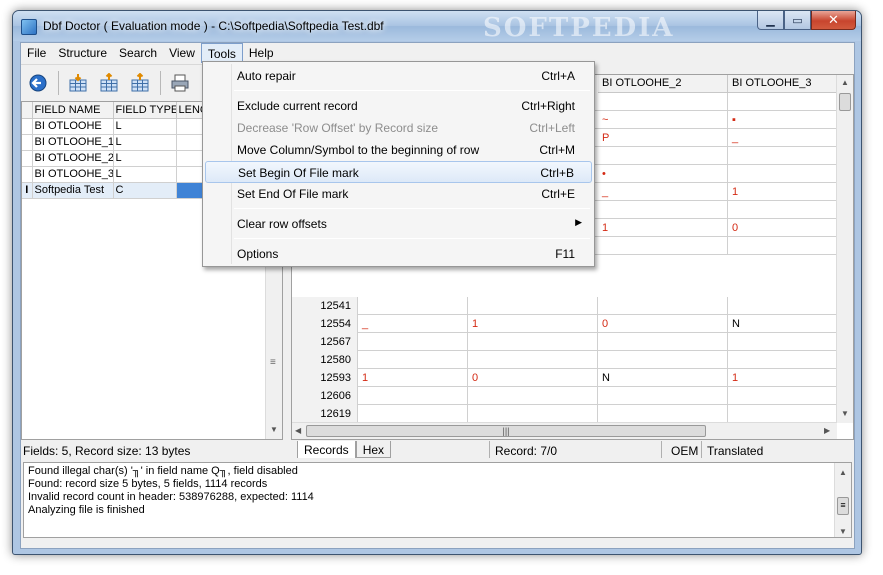 This screenshot has height=575, width=883. I want to click on menu-item-set-end-mark: Set End Of File mark Ctrl+E, so click(398, 194).